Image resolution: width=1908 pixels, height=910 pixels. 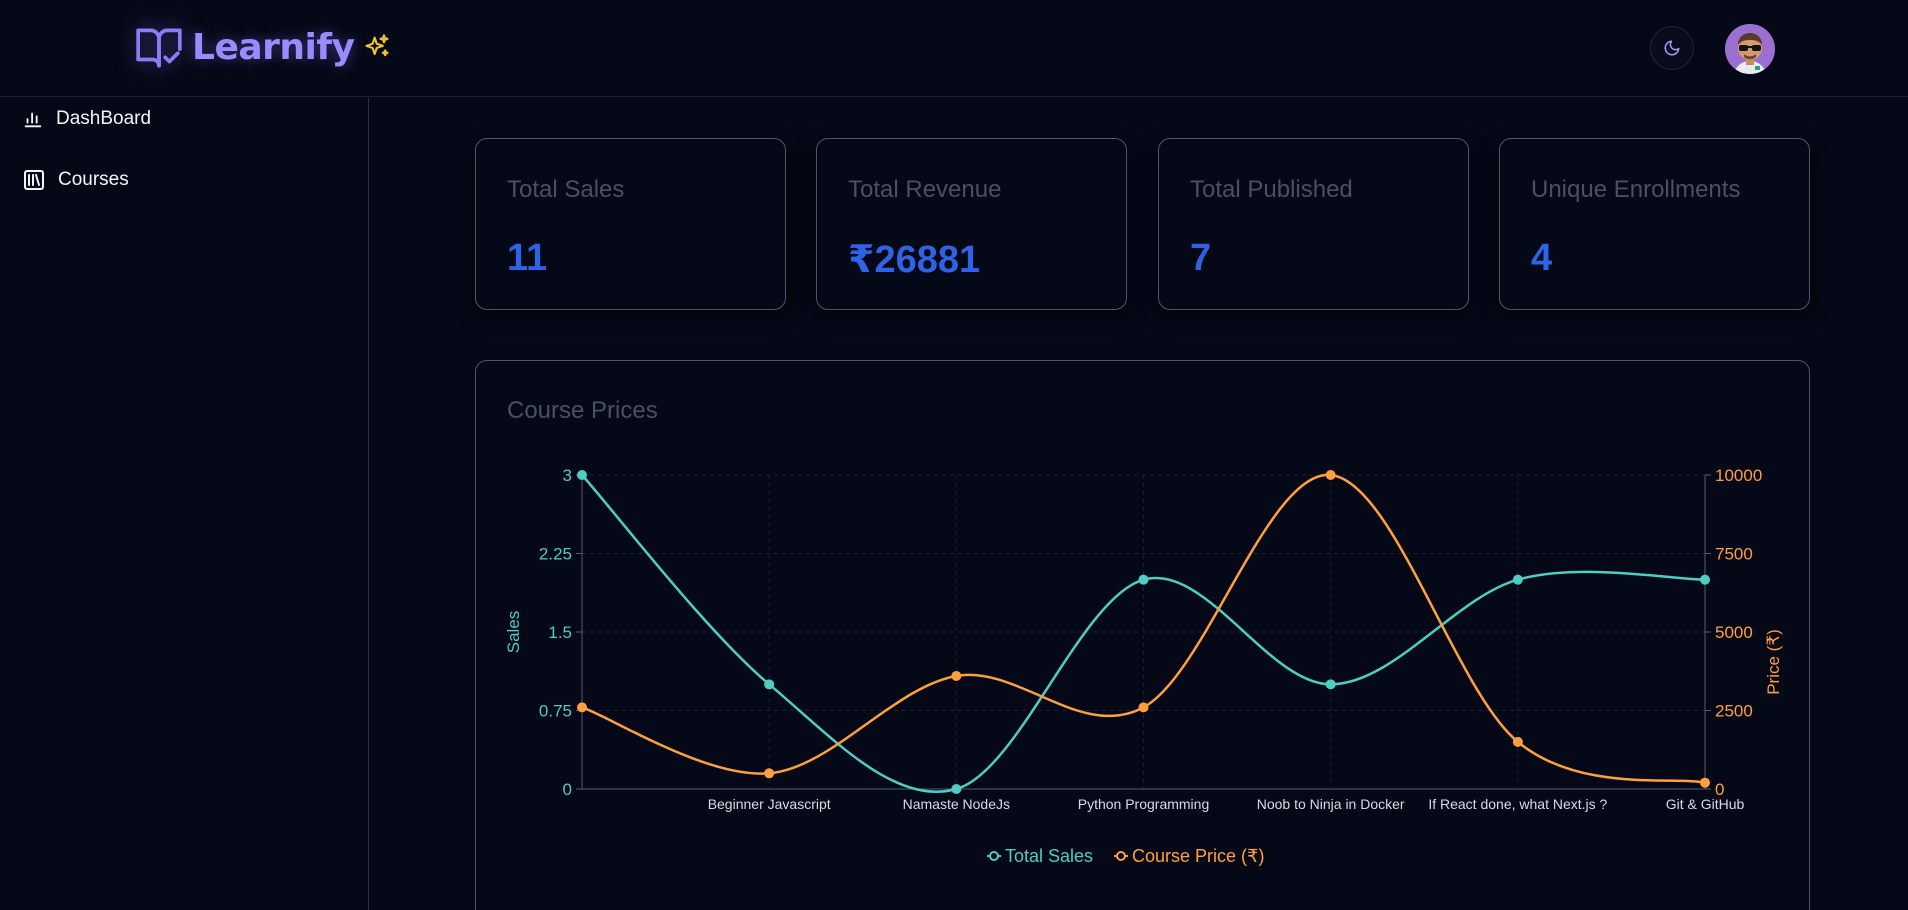 I want to click on moon-icon, so click(x=1672, y=48).